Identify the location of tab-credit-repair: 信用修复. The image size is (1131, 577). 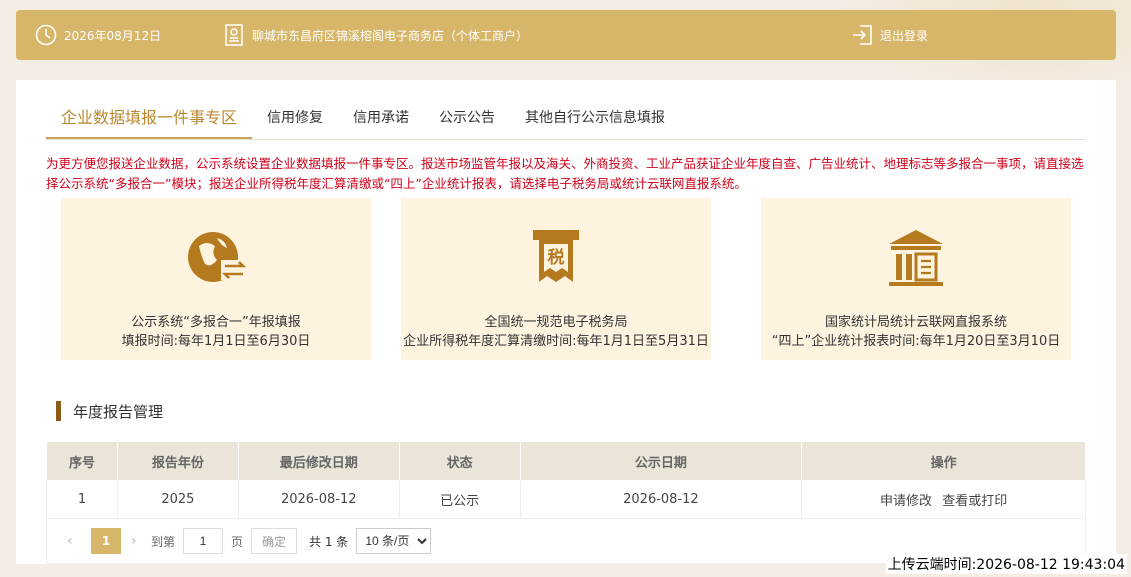
(295, 119).